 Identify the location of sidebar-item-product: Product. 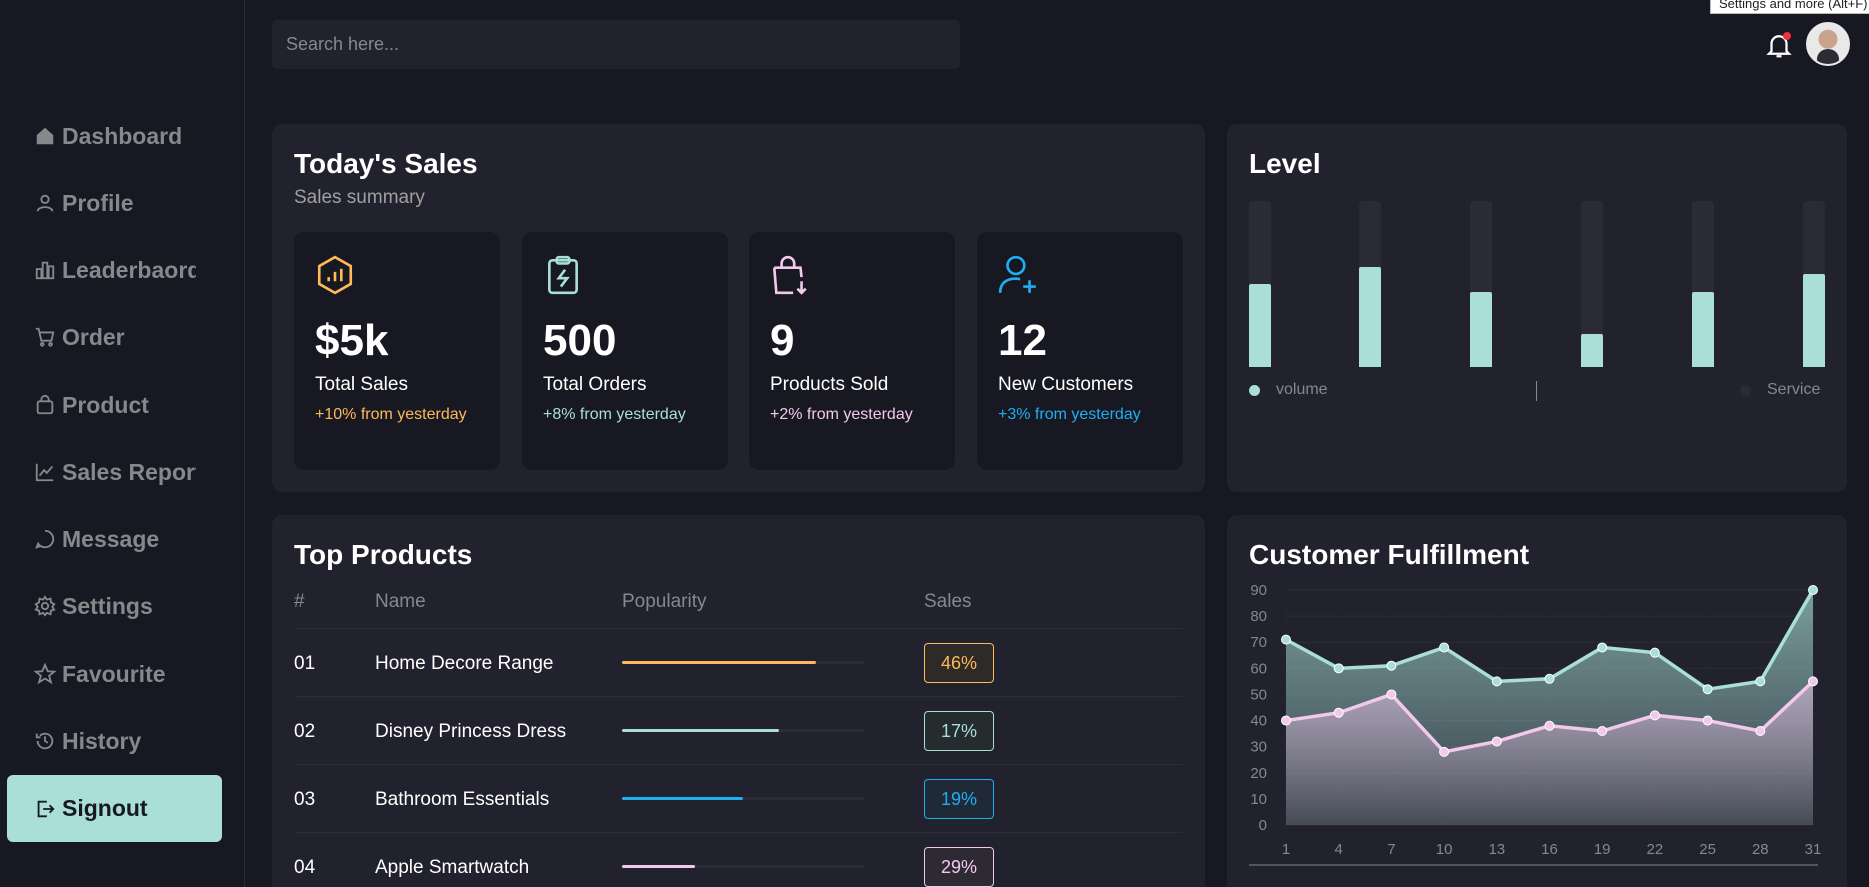
(115, 405).